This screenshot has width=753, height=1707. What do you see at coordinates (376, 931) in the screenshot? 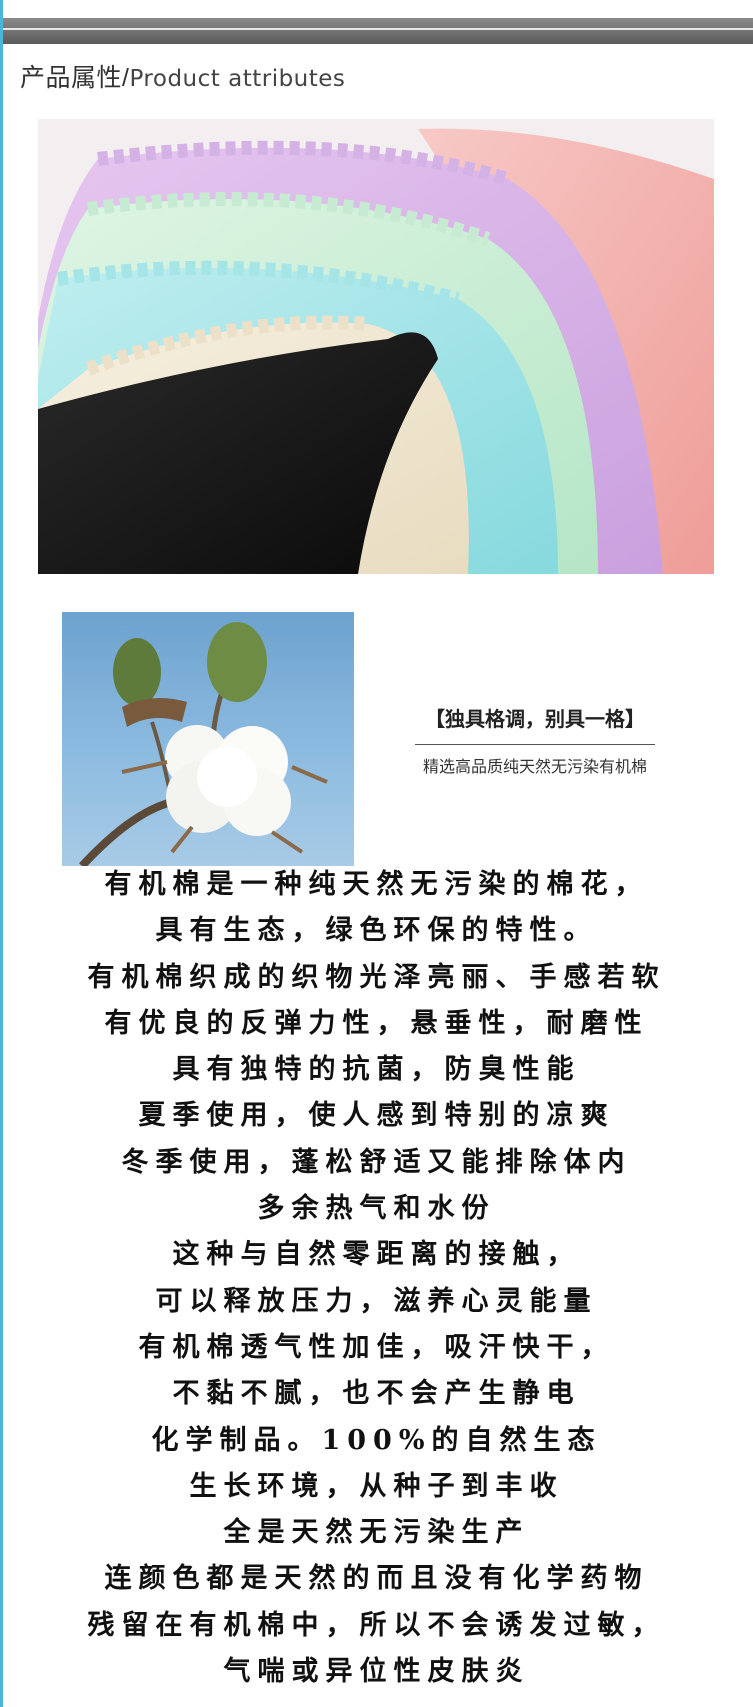
I see `body-line: 具有生态，绿色环保的特性。` at bounding box center [376, 931].